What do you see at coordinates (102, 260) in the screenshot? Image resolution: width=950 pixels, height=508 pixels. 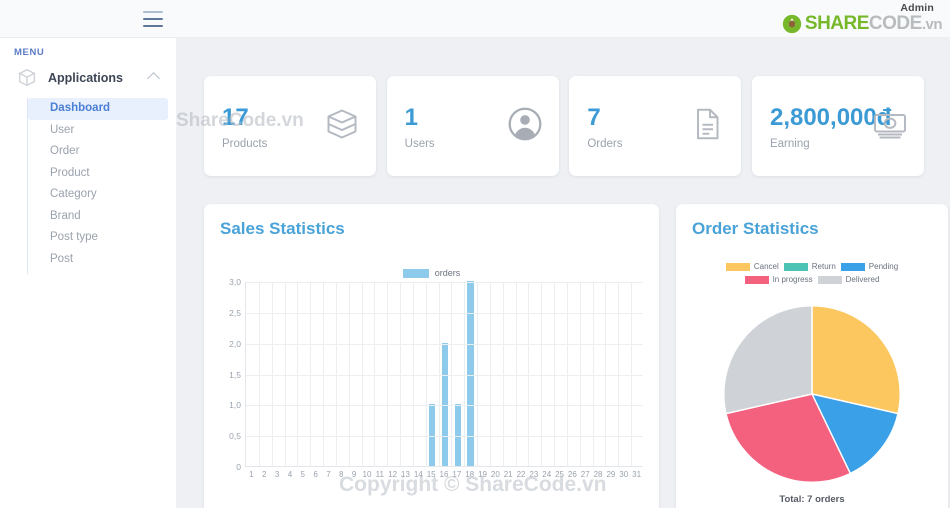 I see `sidebar-item-post: Post` at bounding box center [102, 260].